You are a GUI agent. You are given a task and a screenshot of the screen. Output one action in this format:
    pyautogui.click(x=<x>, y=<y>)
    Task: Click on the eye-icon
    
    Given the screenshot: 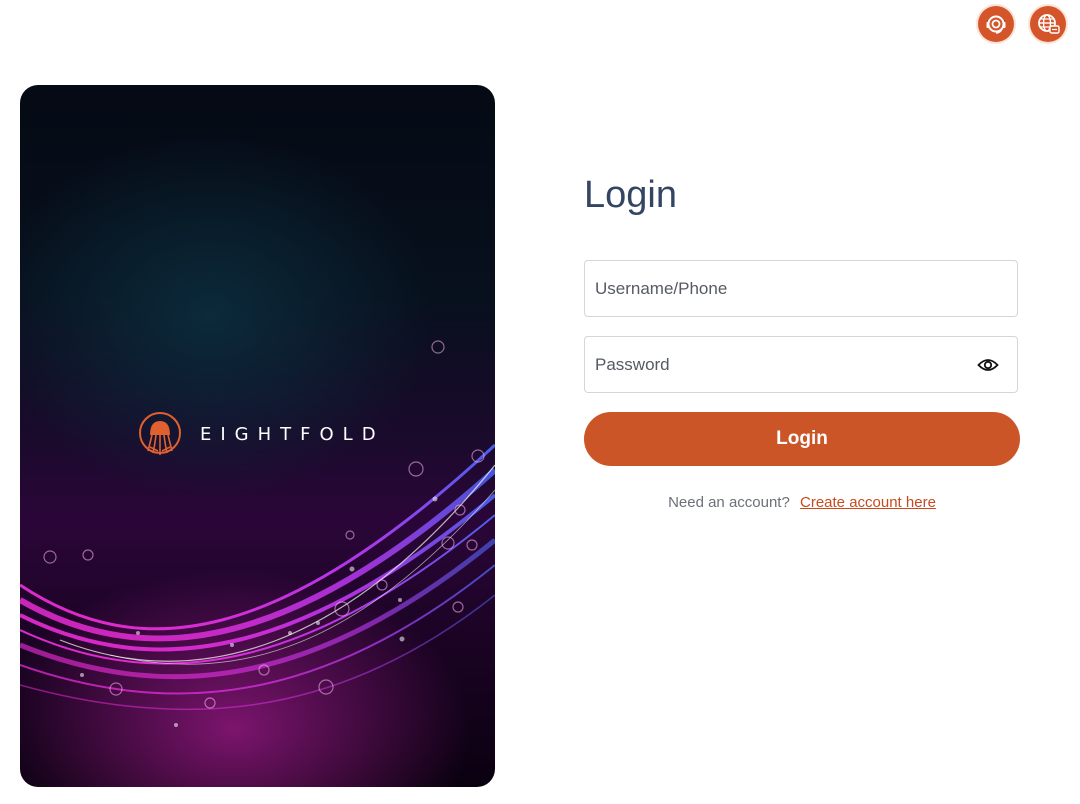 What is the action you would take?
    pyautogui.click(x=988, y=365)
    